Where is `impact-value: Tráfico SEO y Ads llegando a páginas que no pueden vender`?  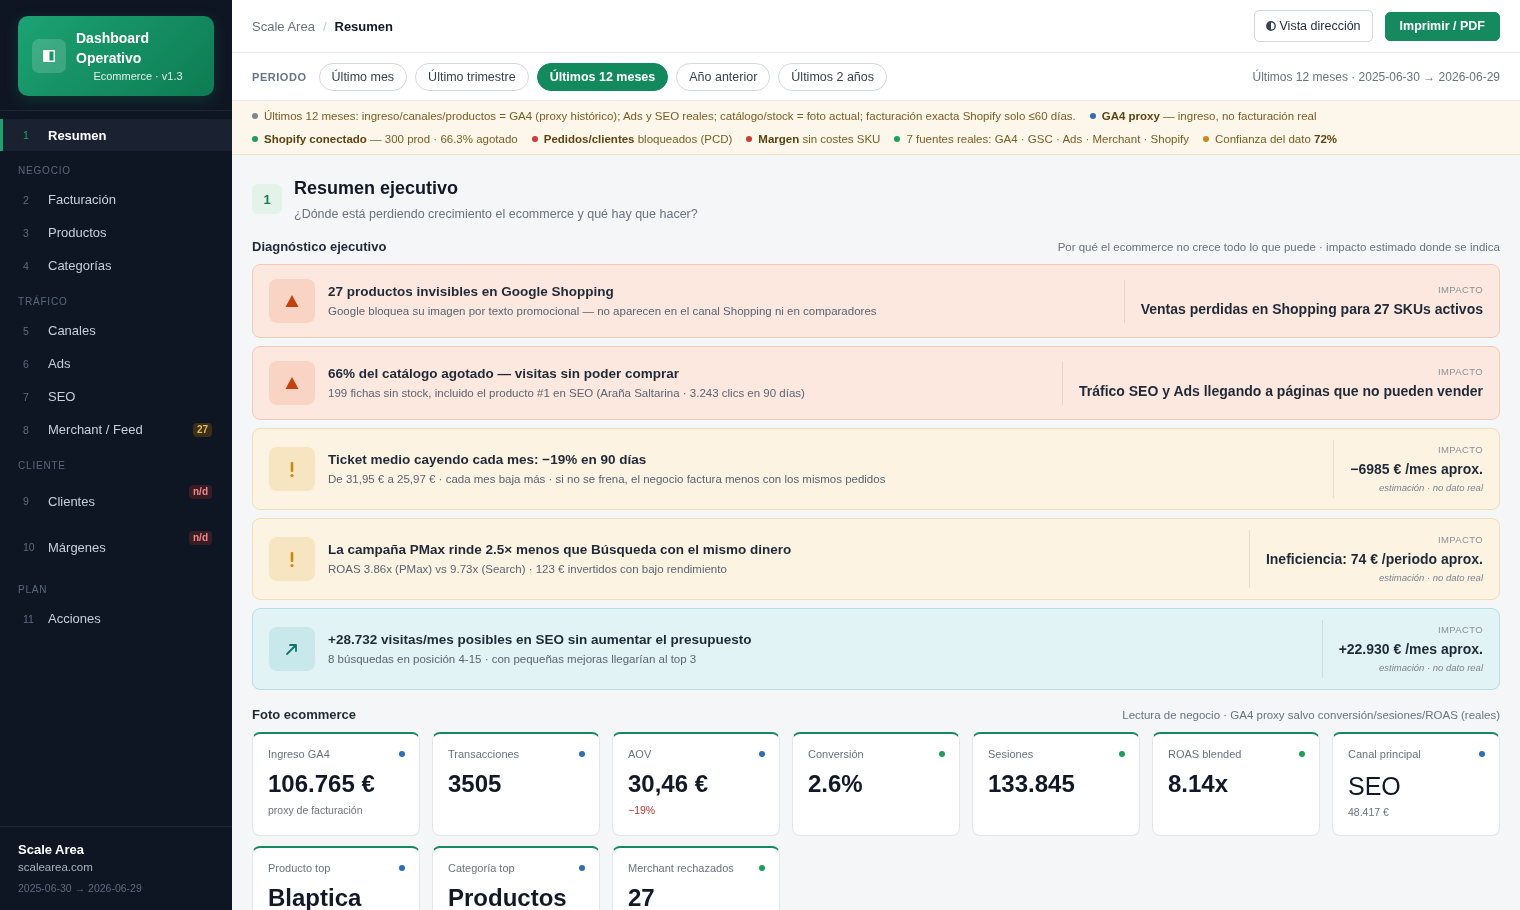 impact-value: Tráfico SEO y Ads llegando a páginas que no pueden vender is located at coordinates (1281, 391).